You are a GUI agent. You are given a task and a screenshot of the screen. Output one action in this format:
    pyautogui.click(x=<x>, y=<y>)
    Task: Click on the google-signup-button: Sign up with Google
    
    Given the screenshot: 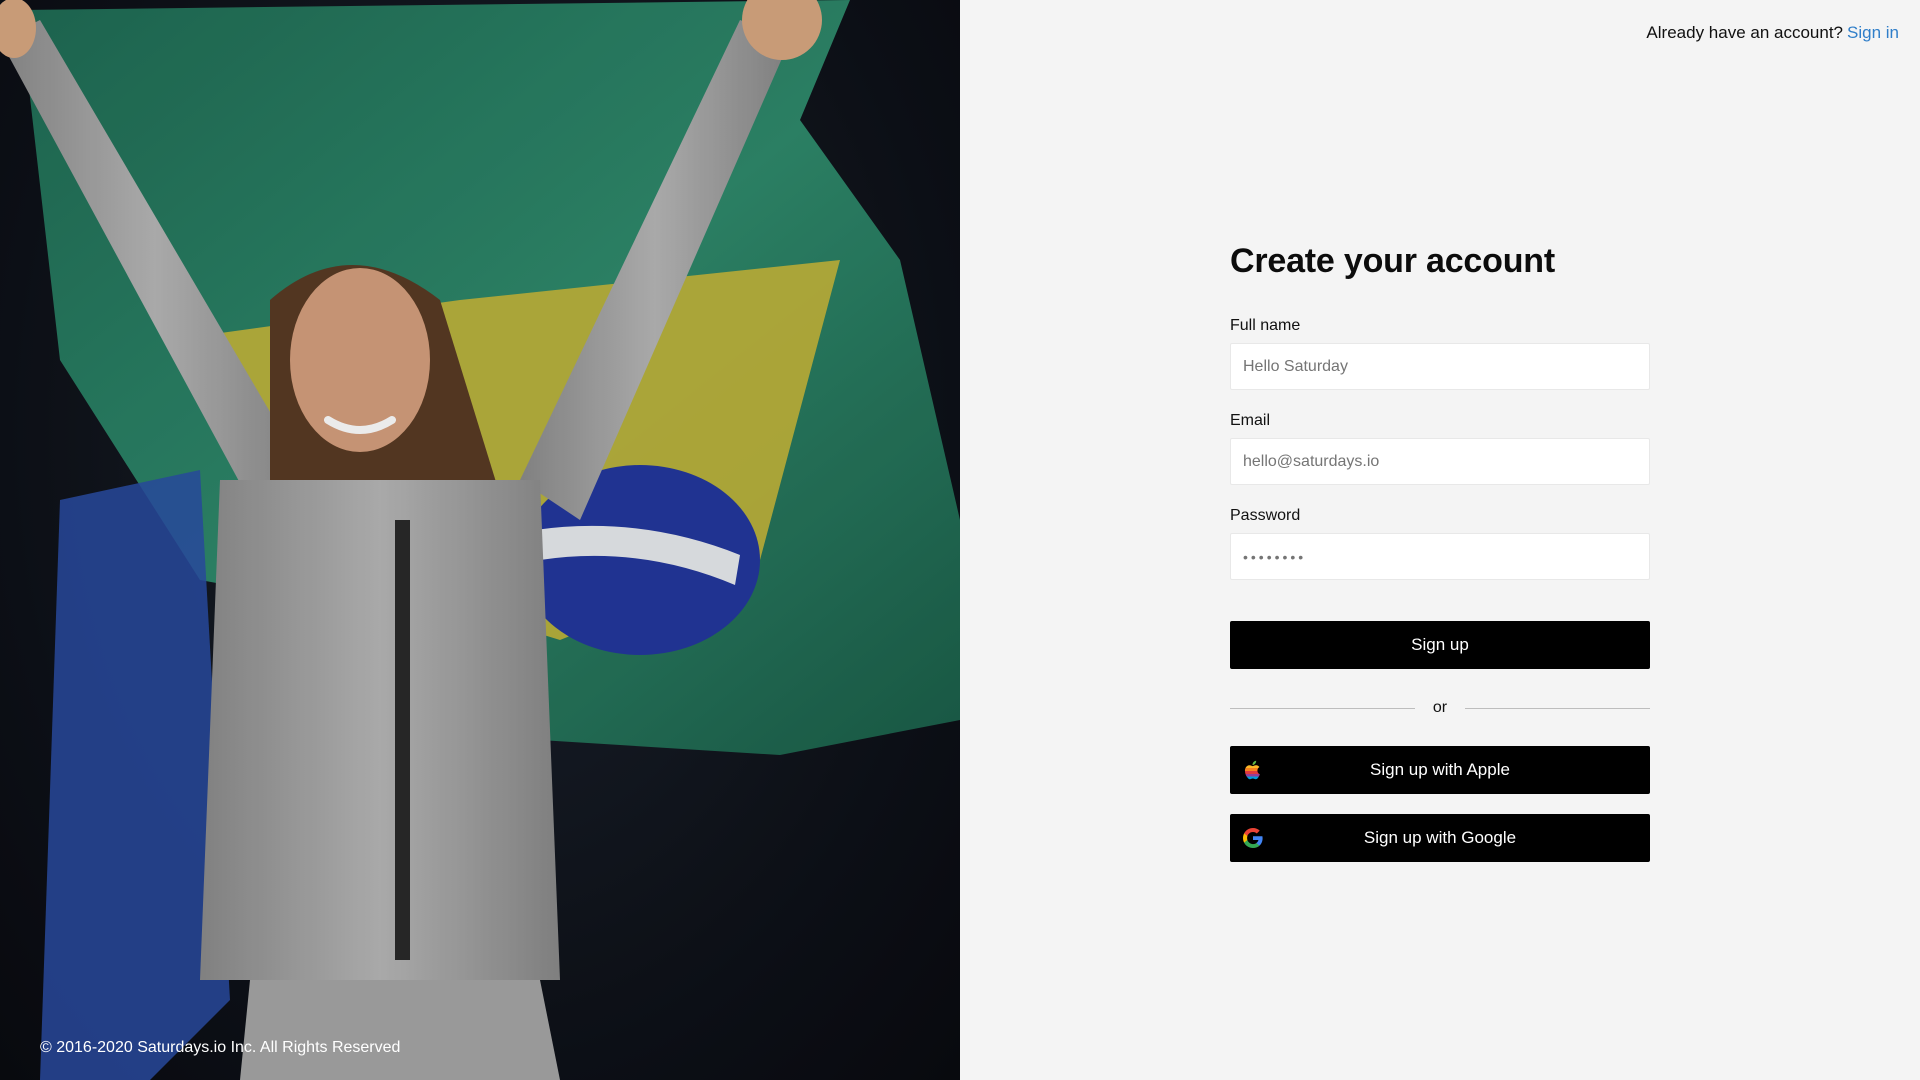 What is the action you would take?
    pyautogui.click(x=1440, y=838)
    